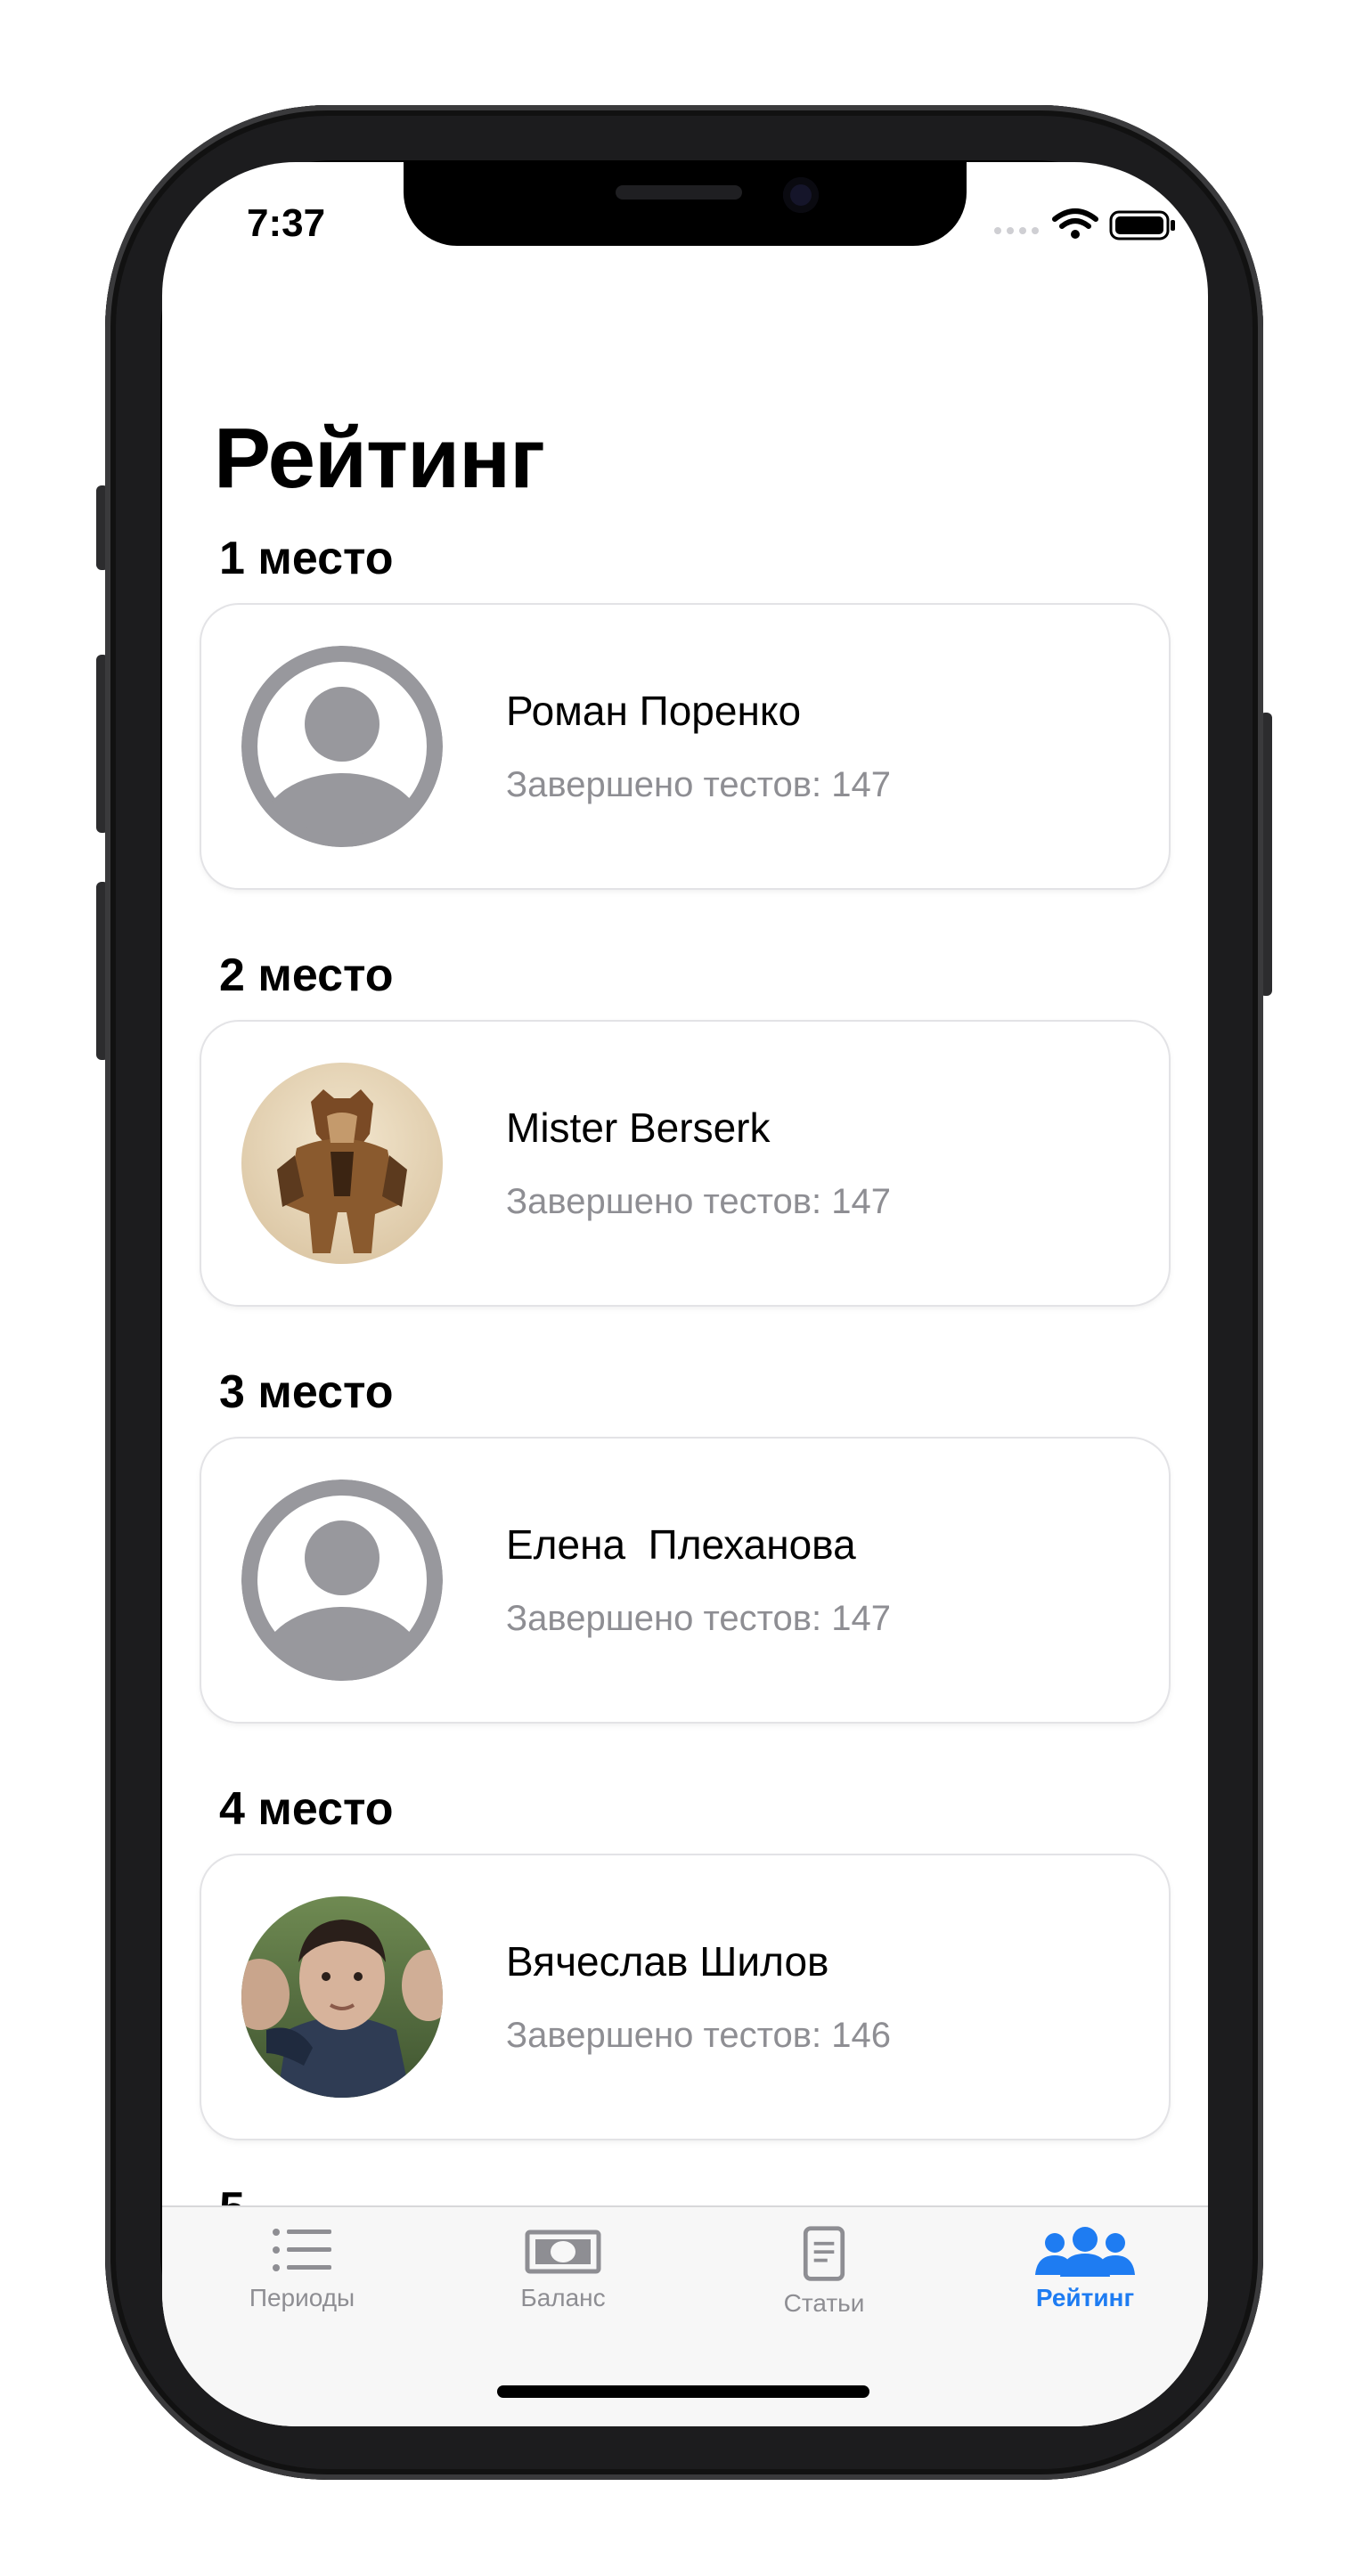 The height and width of the screenshot is (2576, 1363). What do you see at coordinates (1142, 225) in the screenshot?
I see `battery-icon` at bounding box center [1142, 225].